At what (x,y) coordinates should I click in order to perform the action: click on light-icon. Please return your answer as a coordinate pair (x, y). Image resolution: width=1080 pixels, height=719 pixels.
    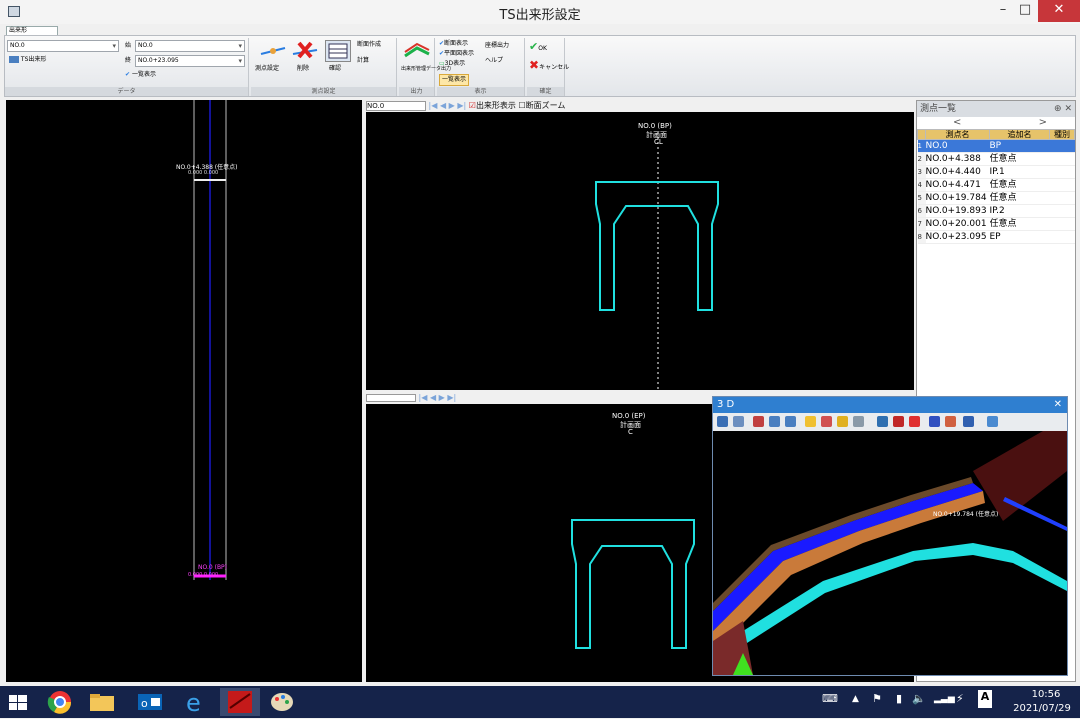
    Looking at the image, I should click on (810, 421).